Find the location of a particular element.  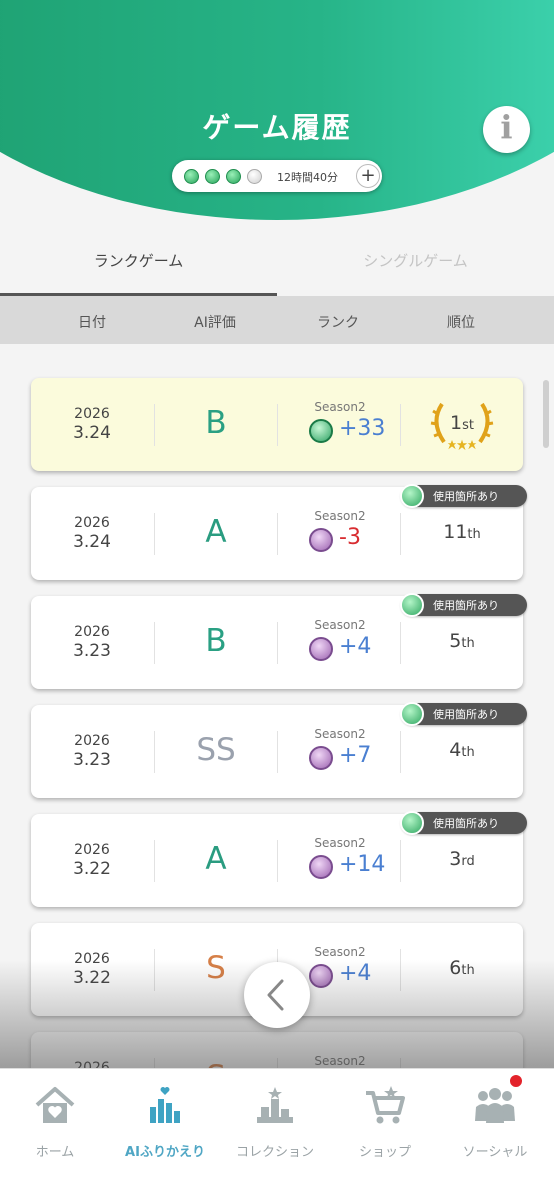

ai-grade: SS is located at coordinates (216, 750).